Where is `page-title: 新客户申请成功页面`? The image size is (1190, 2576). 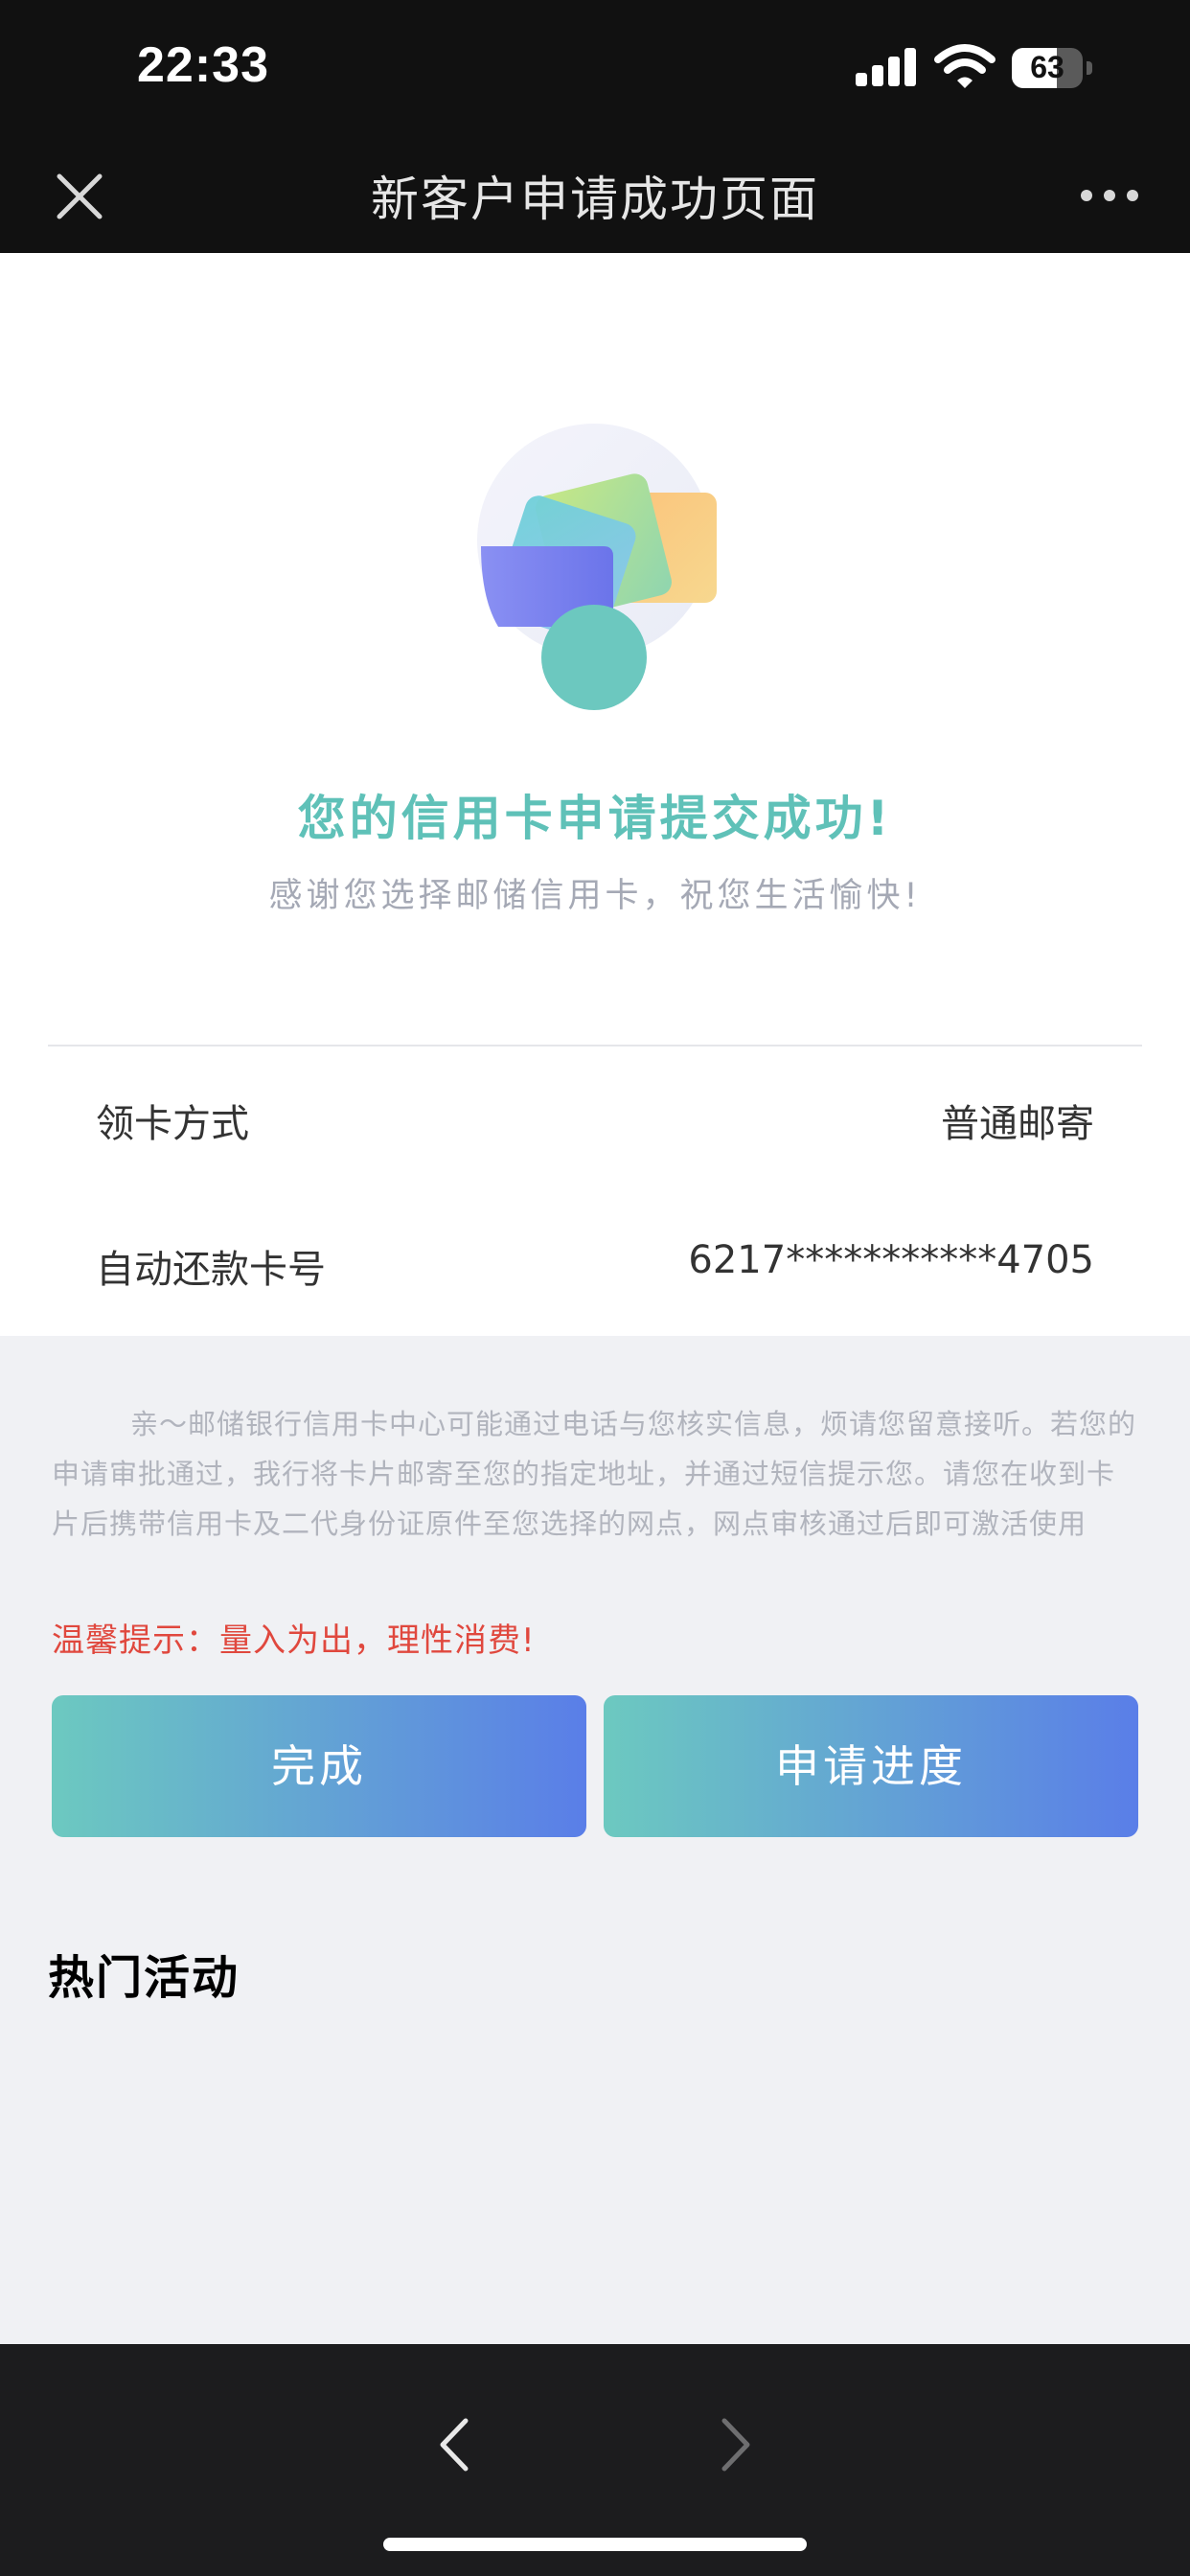 page-title: 新客户申请成功页面 is located at coordinates (595, 199).